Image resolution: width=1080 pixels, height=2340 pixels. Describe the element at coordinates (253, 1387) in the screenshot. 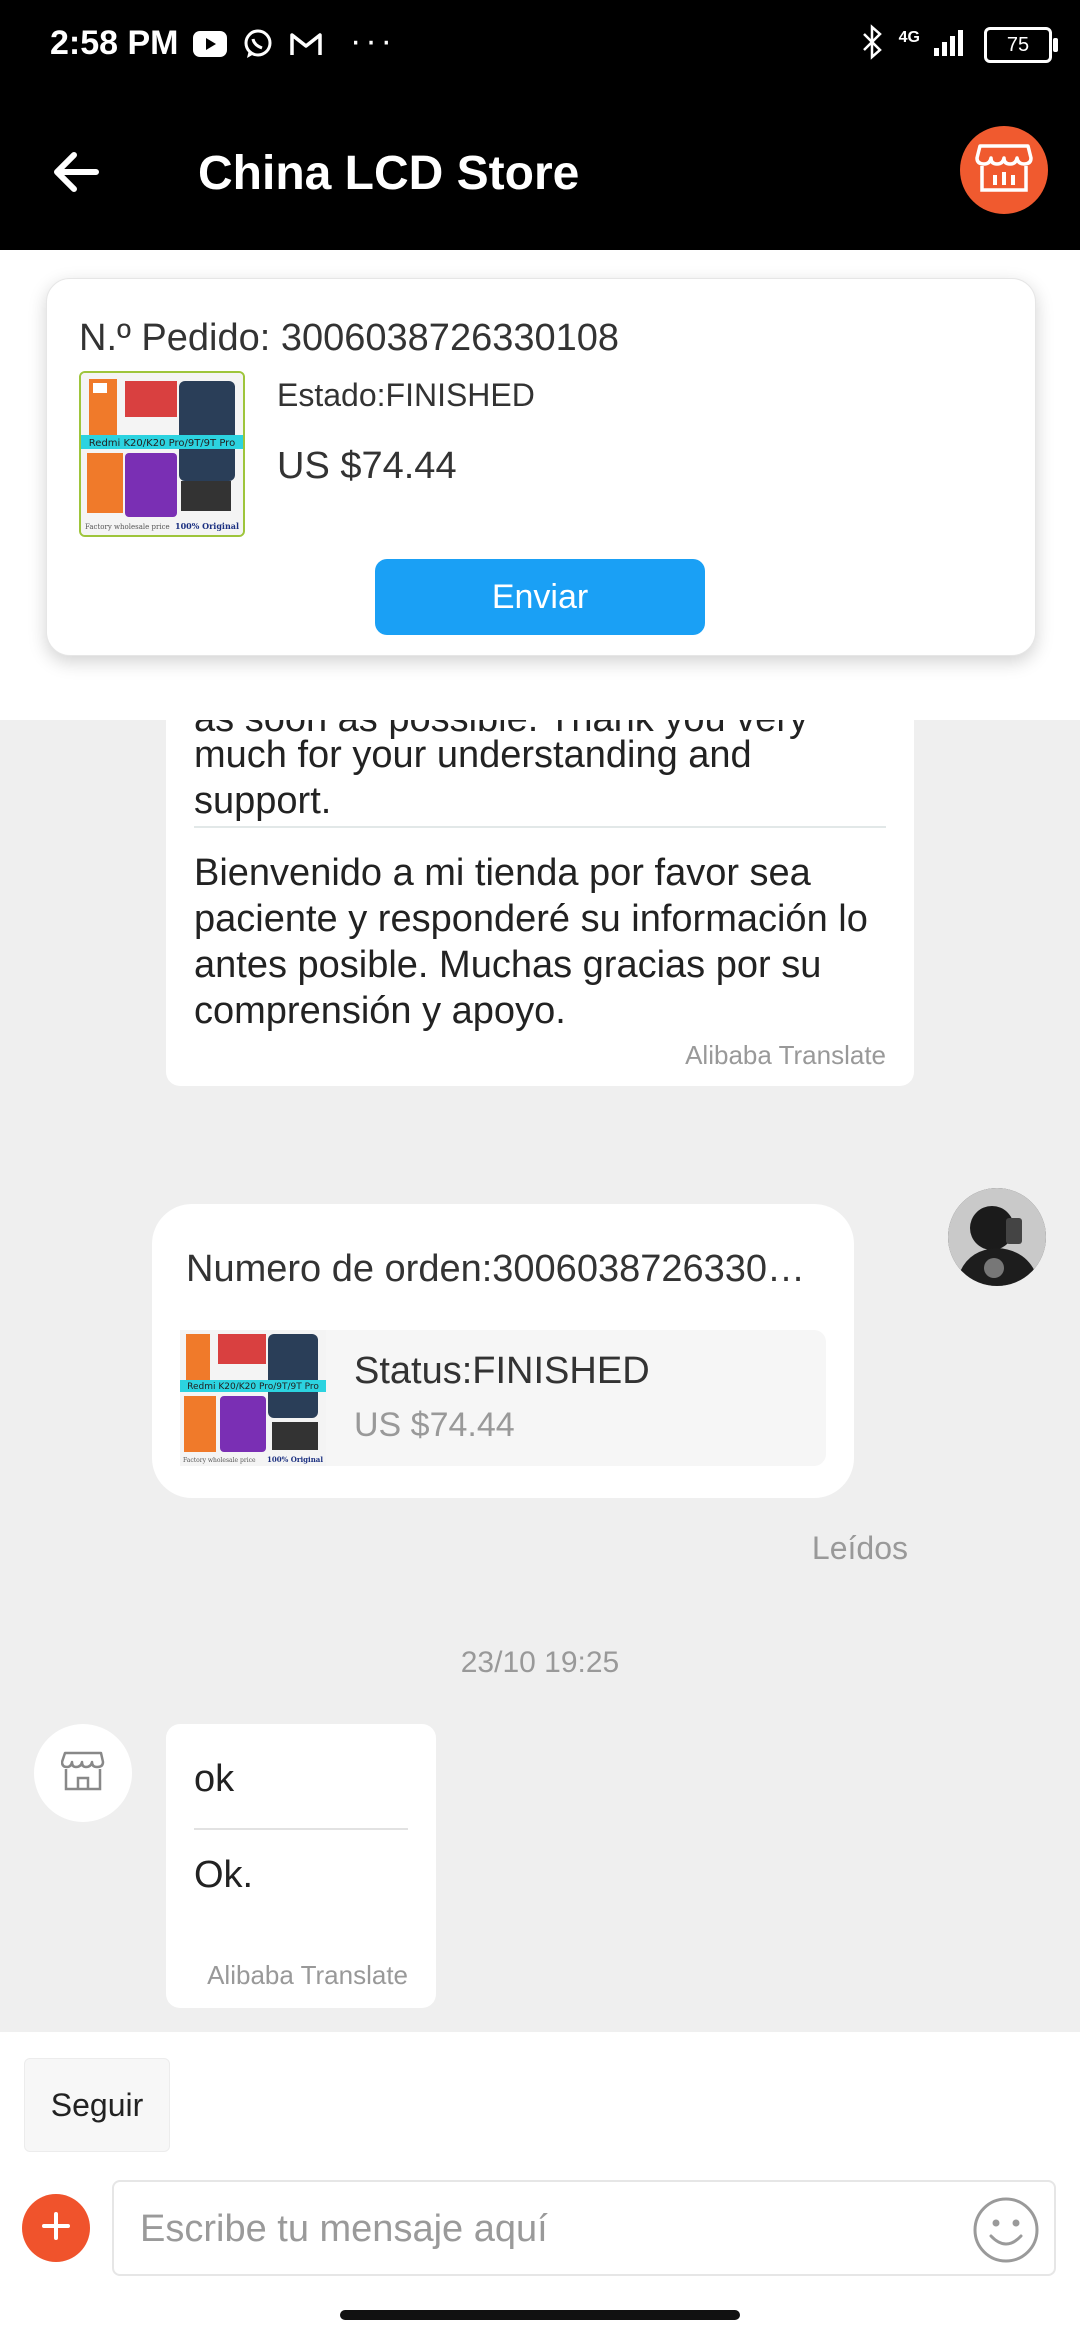

I see `order-thumb-band-text: Redmi K20/K20 Pro/9T/9T Pro` at that location.